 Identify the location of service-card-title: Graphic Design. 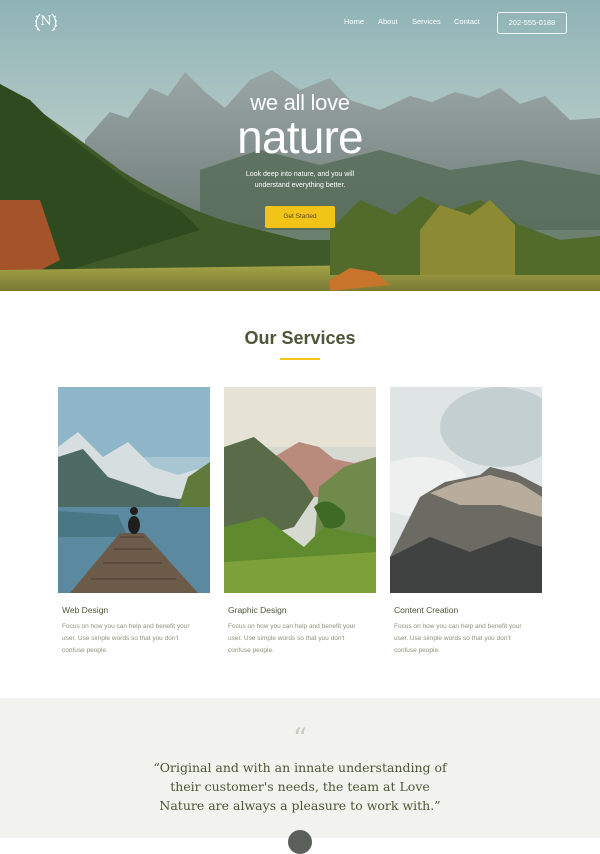
(257, 610).